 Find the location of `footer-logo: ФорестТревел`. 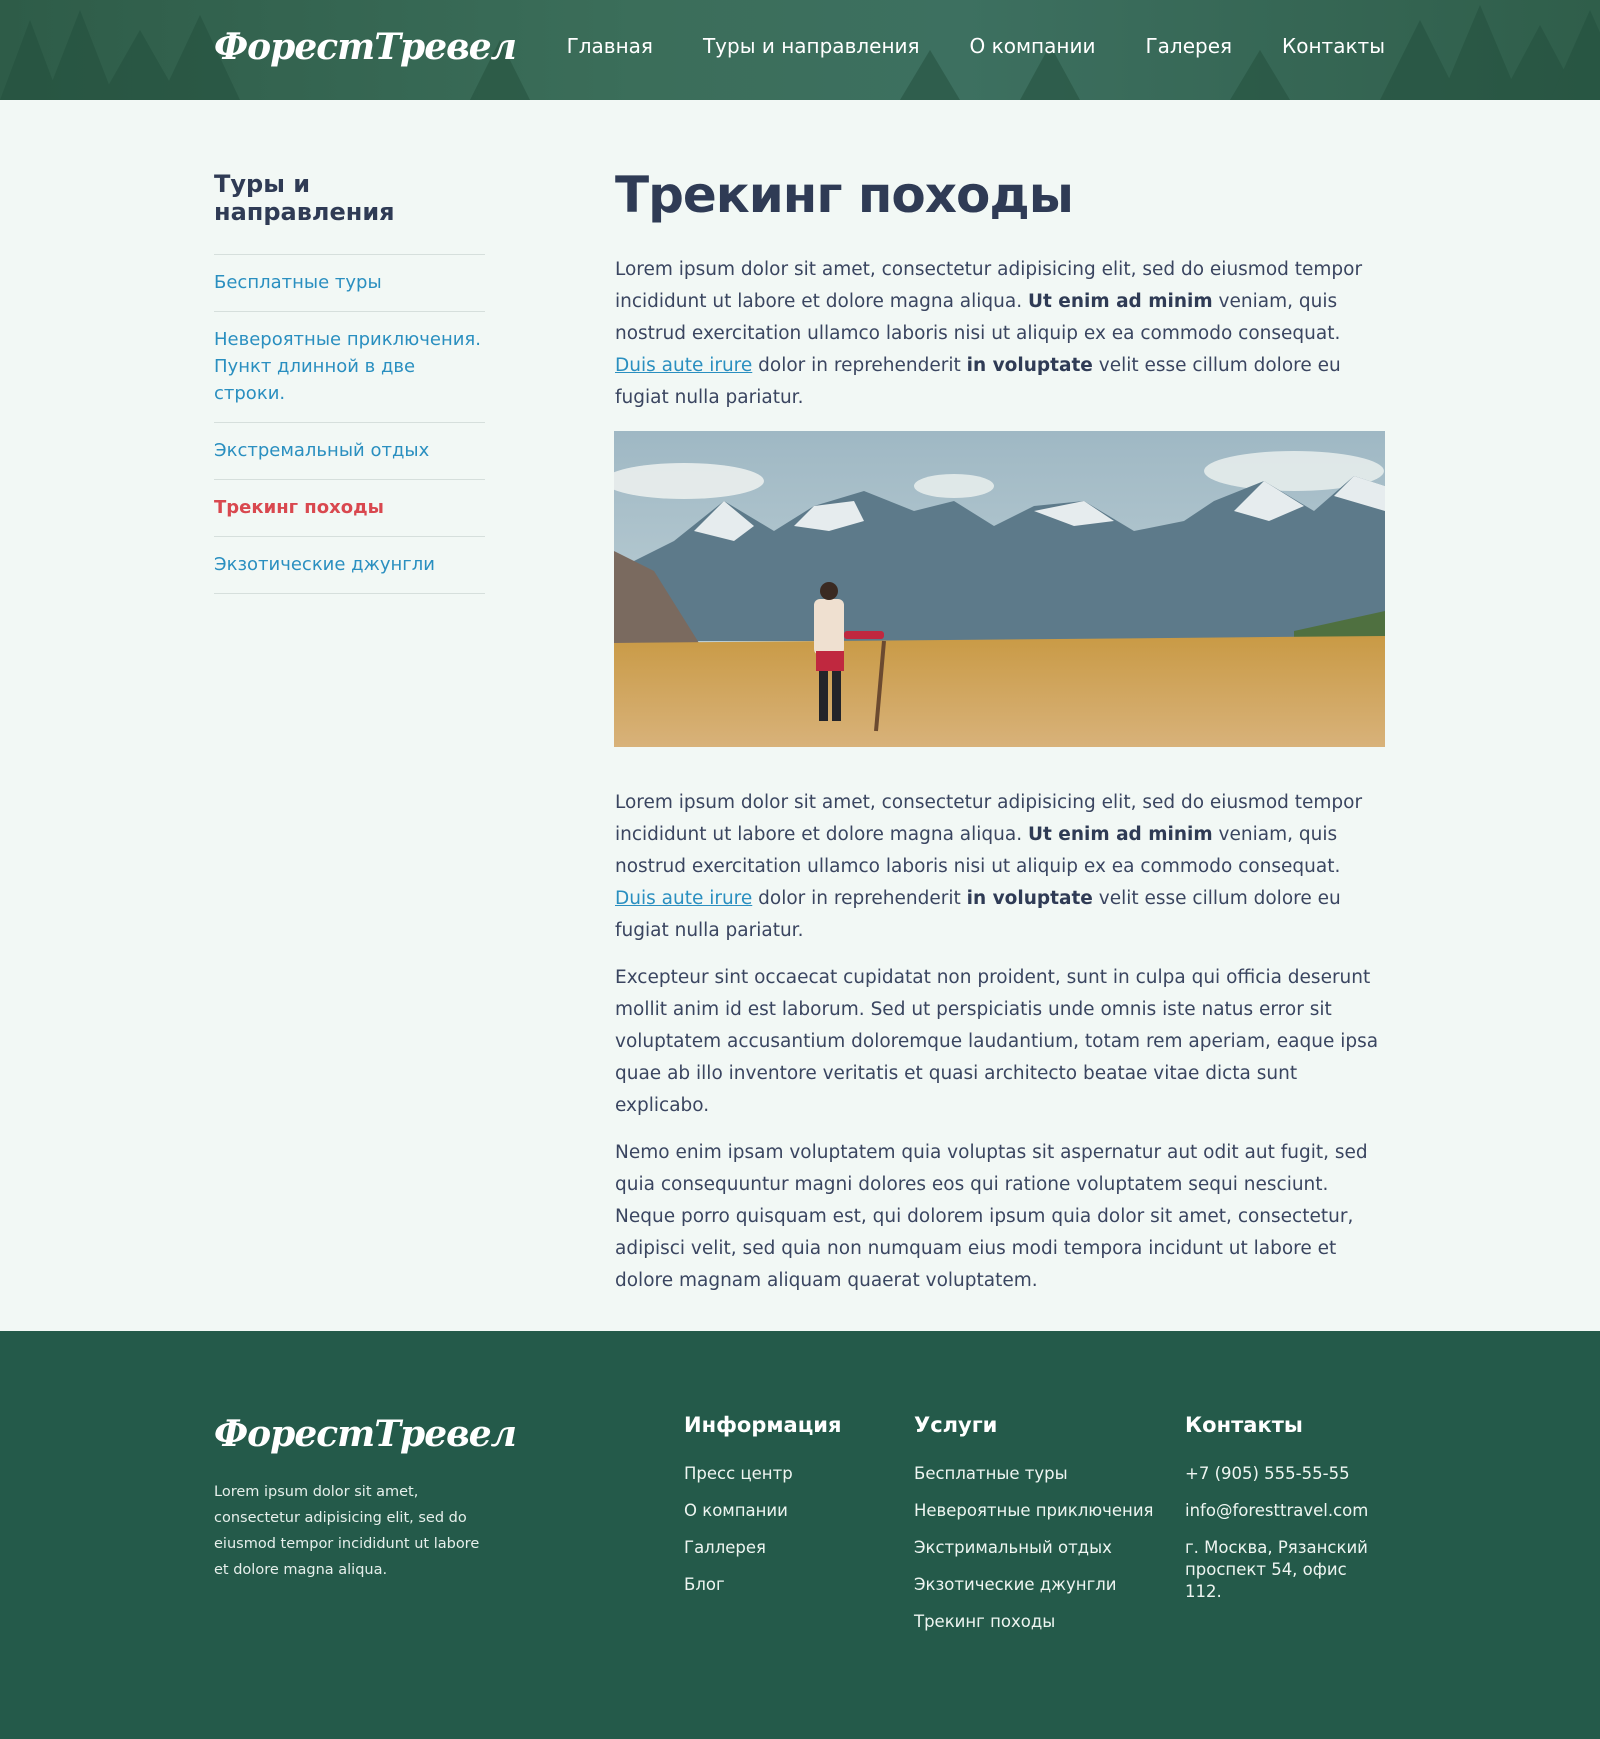

footer-logo: ФорестТревел is located at coordinates (365, 1434).